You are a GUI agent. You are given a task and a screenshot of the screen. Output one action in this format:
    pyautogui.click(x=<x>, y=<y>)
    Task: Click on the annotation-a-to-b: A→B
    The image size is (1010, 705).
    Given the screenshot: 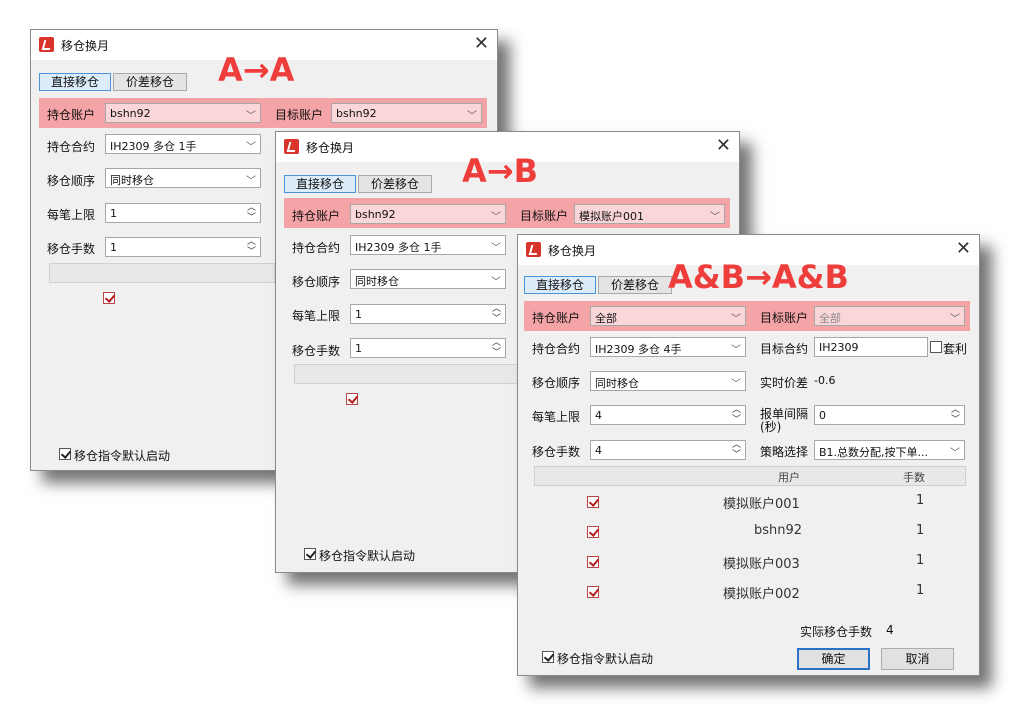 What is the action you would take?
    pyautogui.click(x=500, y=171)
    